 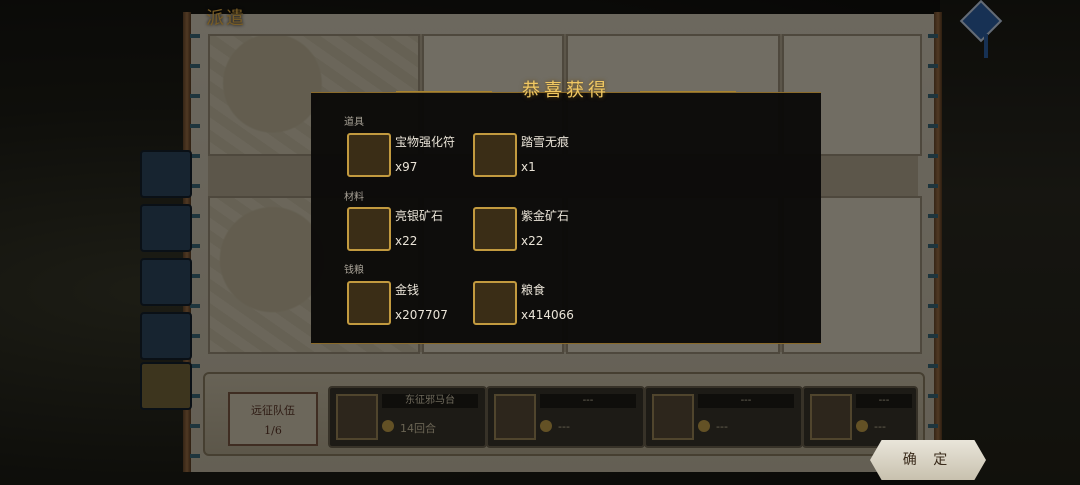 What do you see at coordinates (406, 167) in the screenshot?
I see `item-quantity: x97` at bounding box center [406, 167].